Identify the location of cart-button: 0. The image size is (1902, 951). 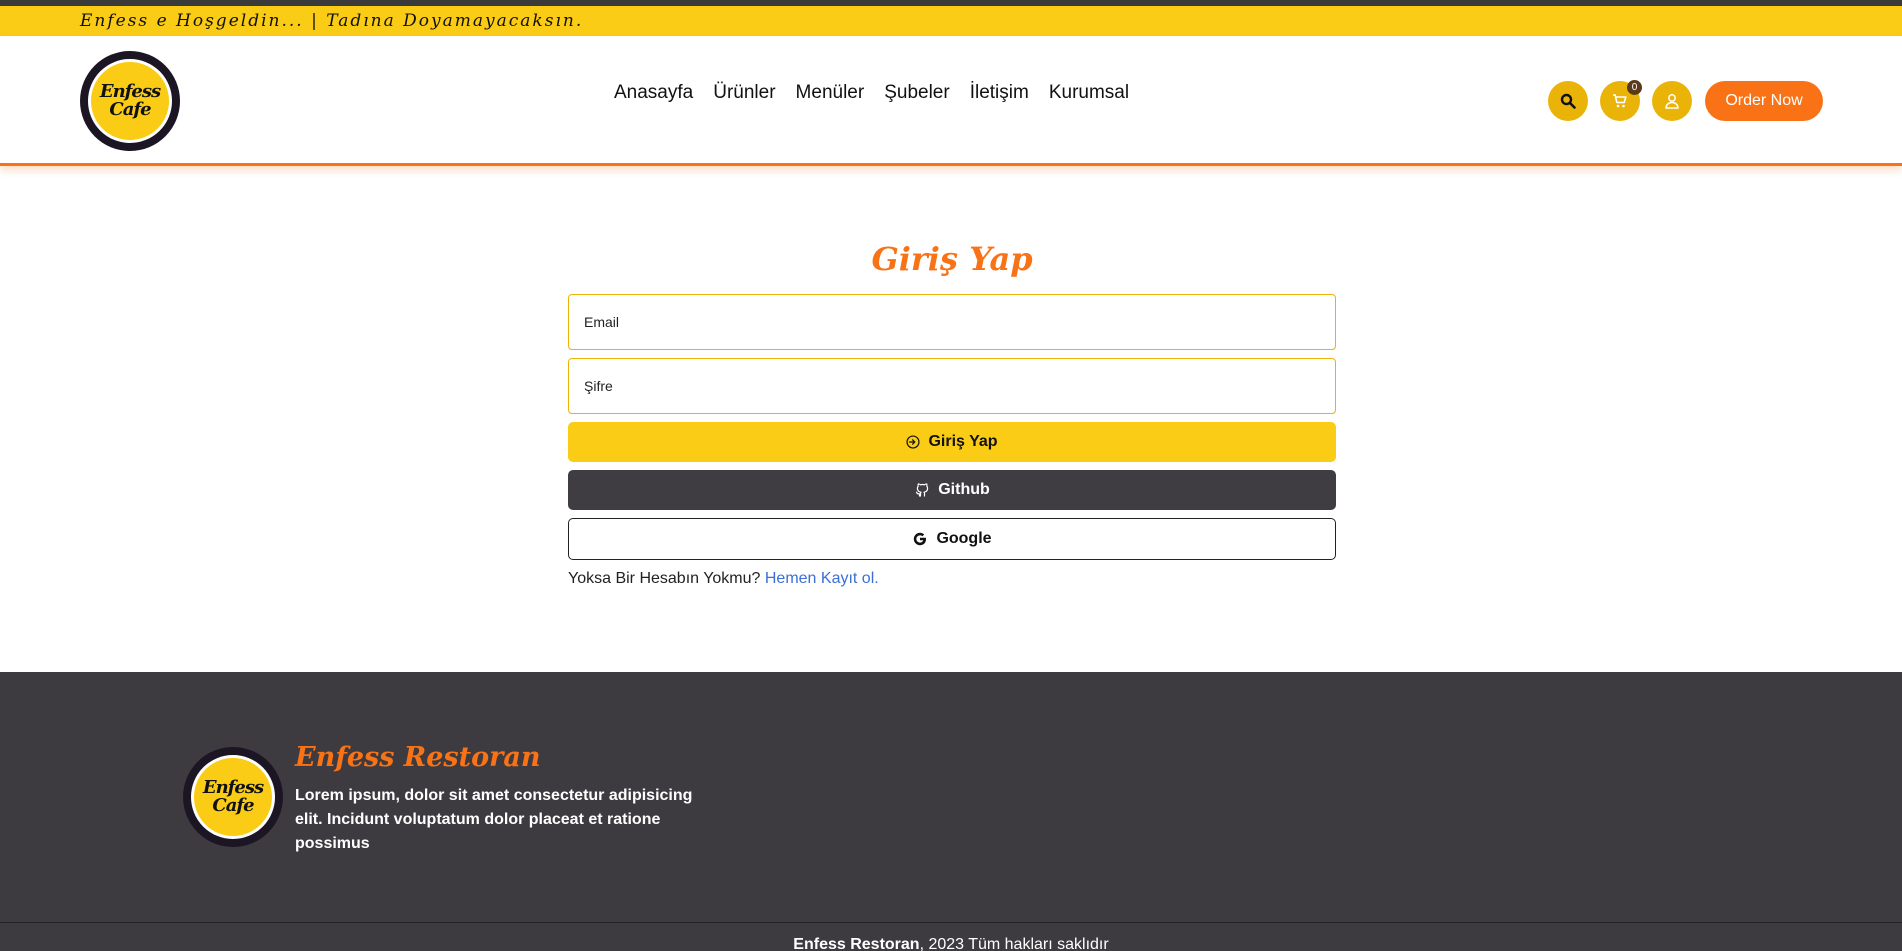
(1621, 100).